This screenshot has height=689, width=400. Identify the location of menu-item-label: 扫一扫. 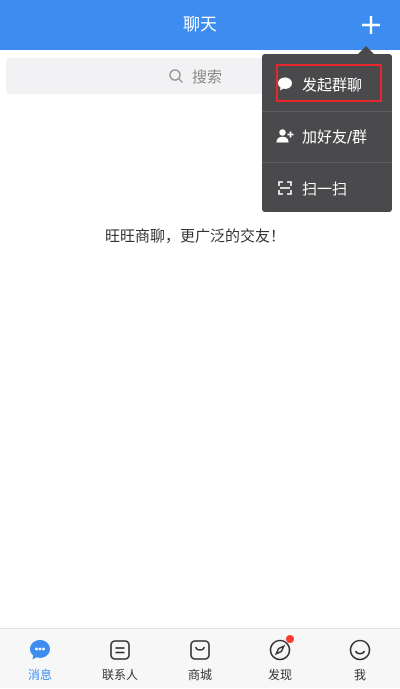
(325, 188).